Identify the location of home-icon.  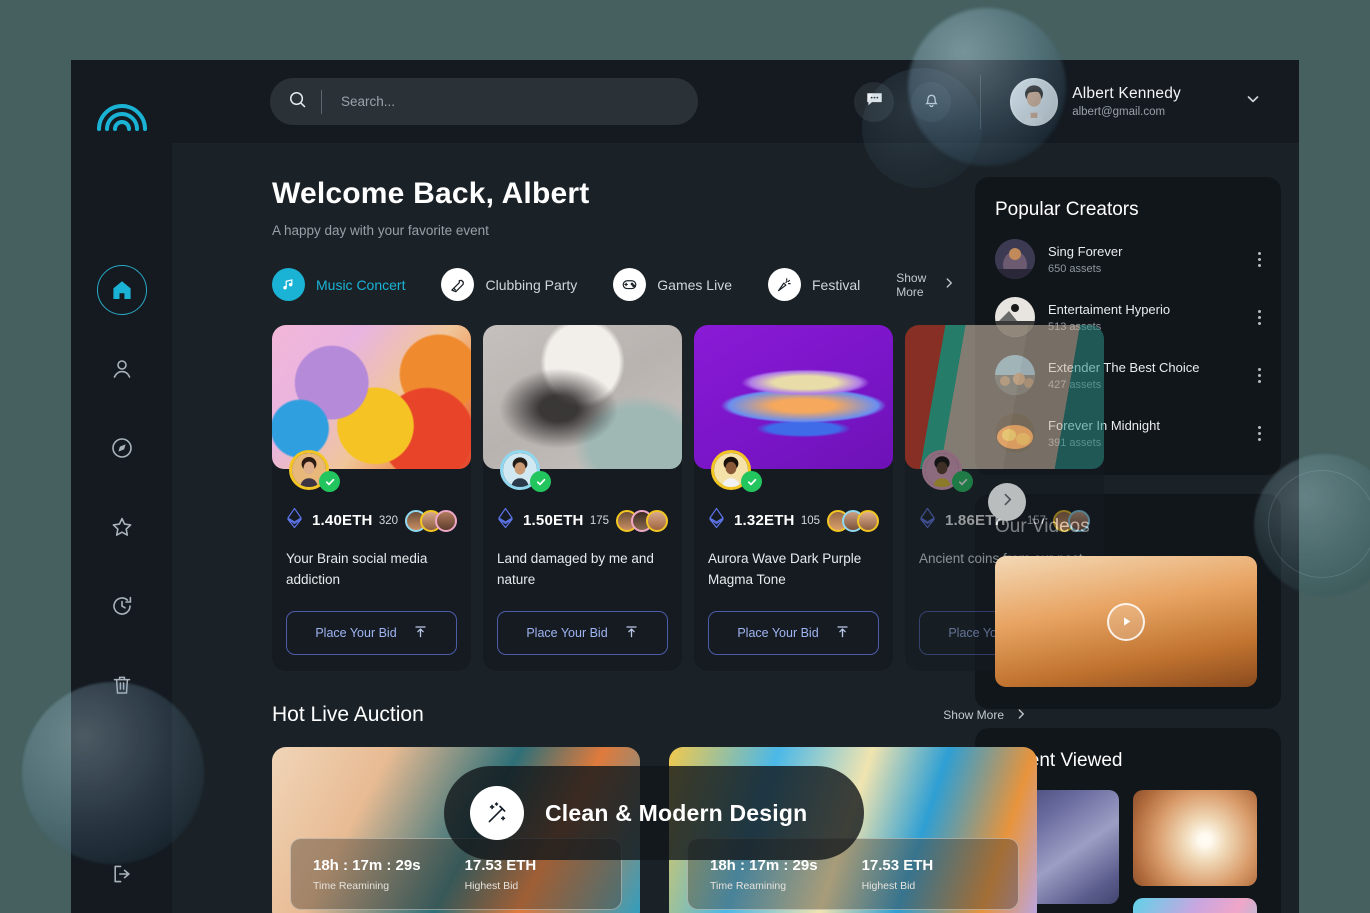
(122, 290).